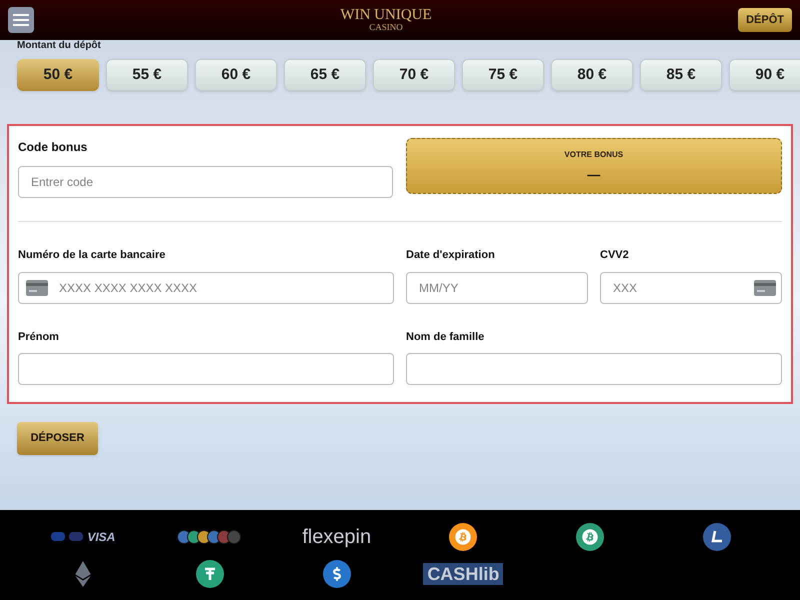 The width and height of the screenshot is (800, 600). Describe the element at coordinates (92, 255) in the screenshot. I see `field-label: Numéro de la carte bancaire` at that location.